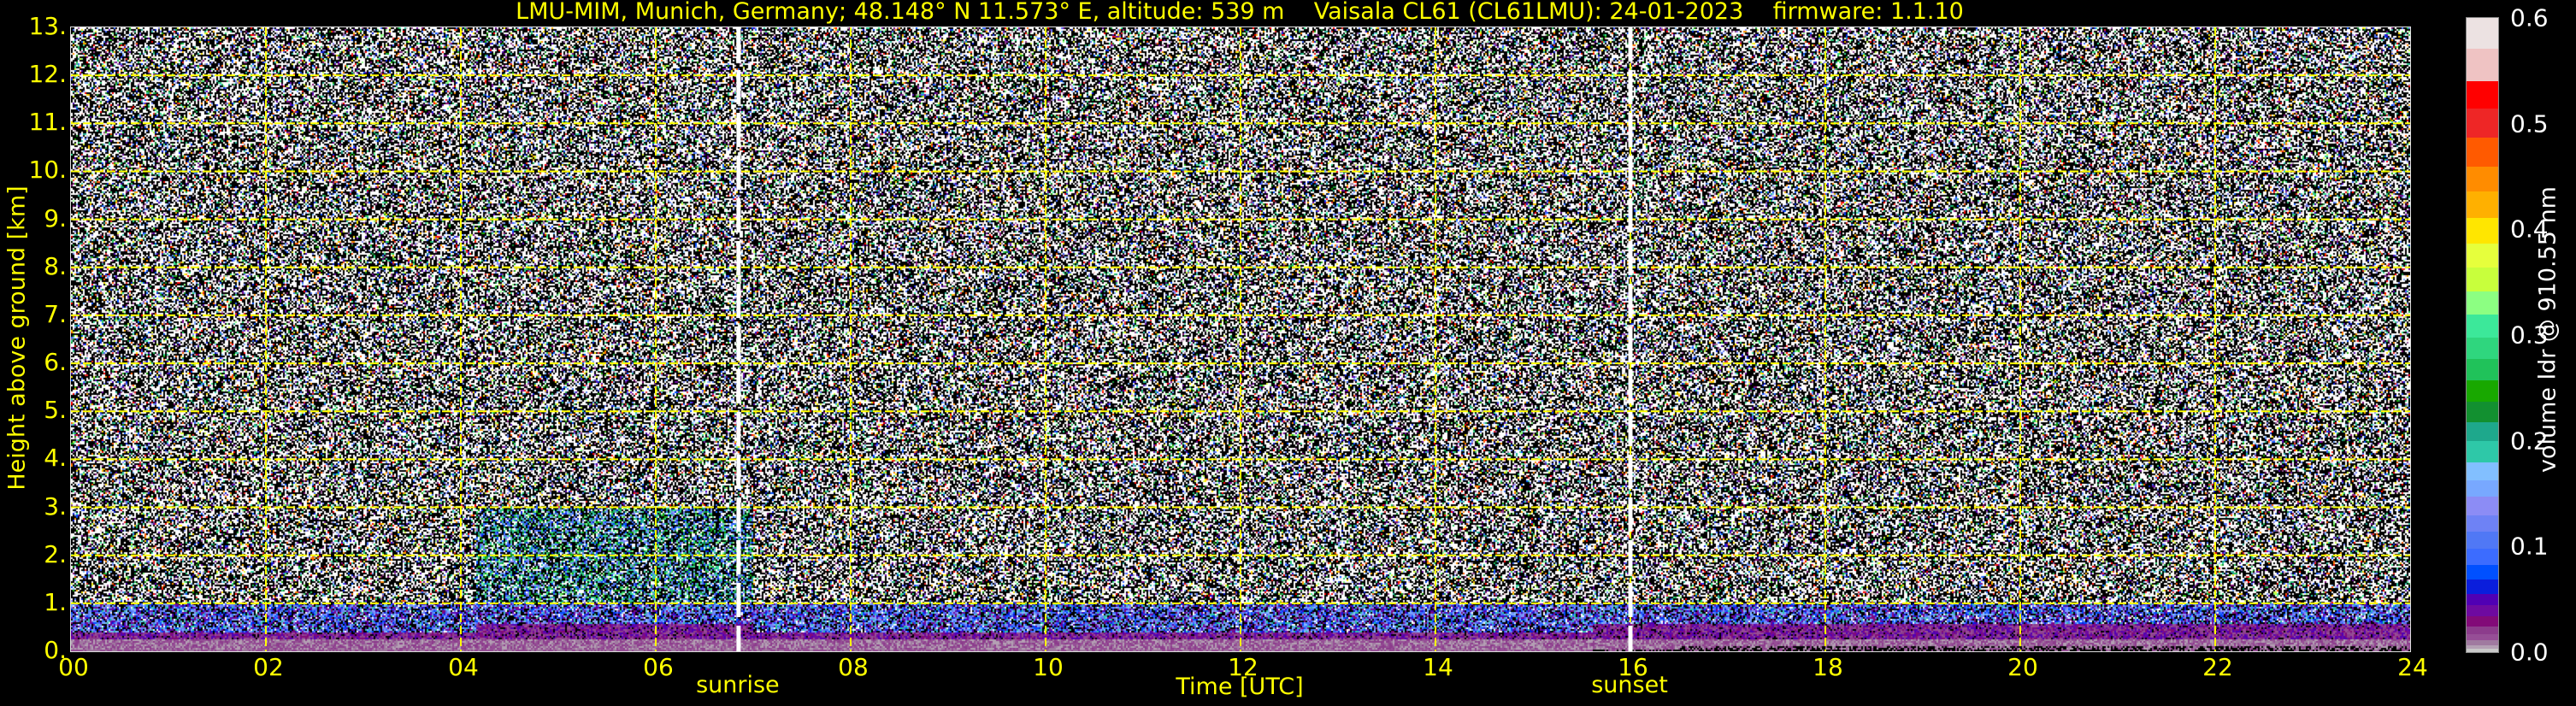  Describe the element at coordinates (47, 26) in the screenshot. I see `y-tick-label: 13.` at that location.